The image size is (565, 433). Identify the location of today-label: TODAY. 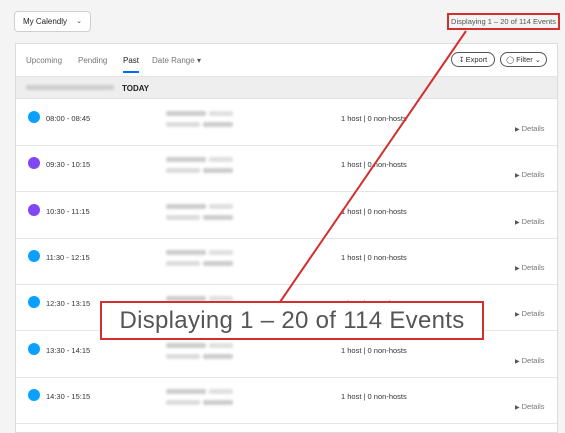
(136, 88).